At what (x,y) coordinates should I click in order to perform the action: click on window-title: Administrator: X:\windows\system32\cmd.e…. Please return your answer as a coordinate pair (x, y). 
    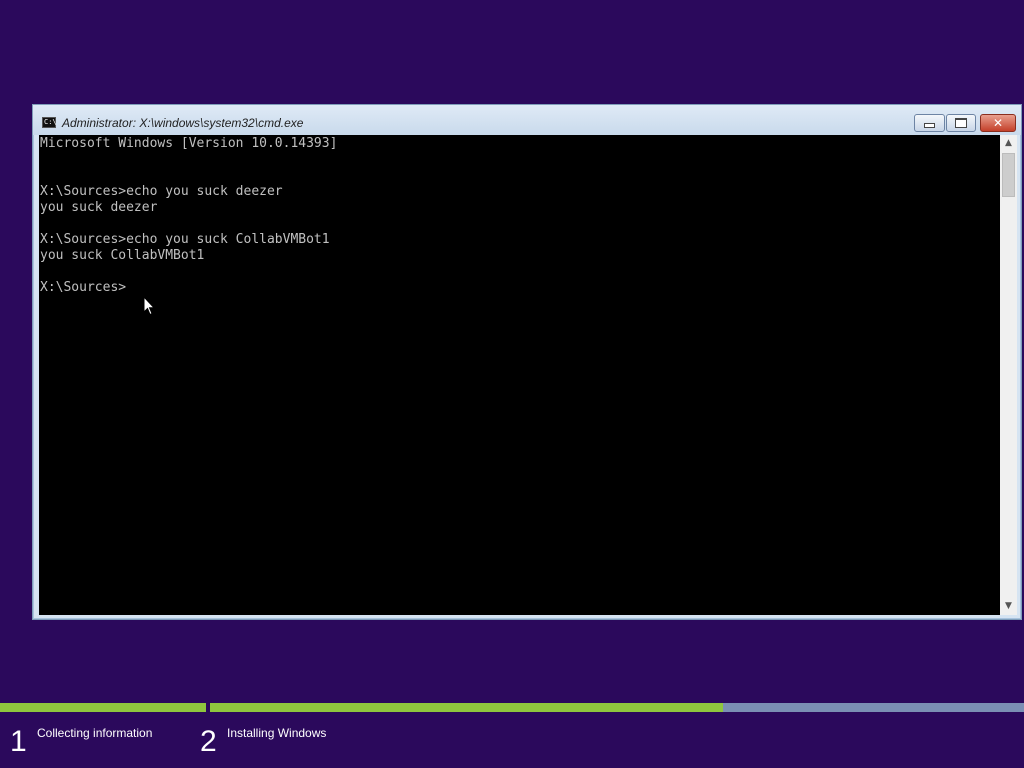
    Looking at the image, I should click on (183, 123).